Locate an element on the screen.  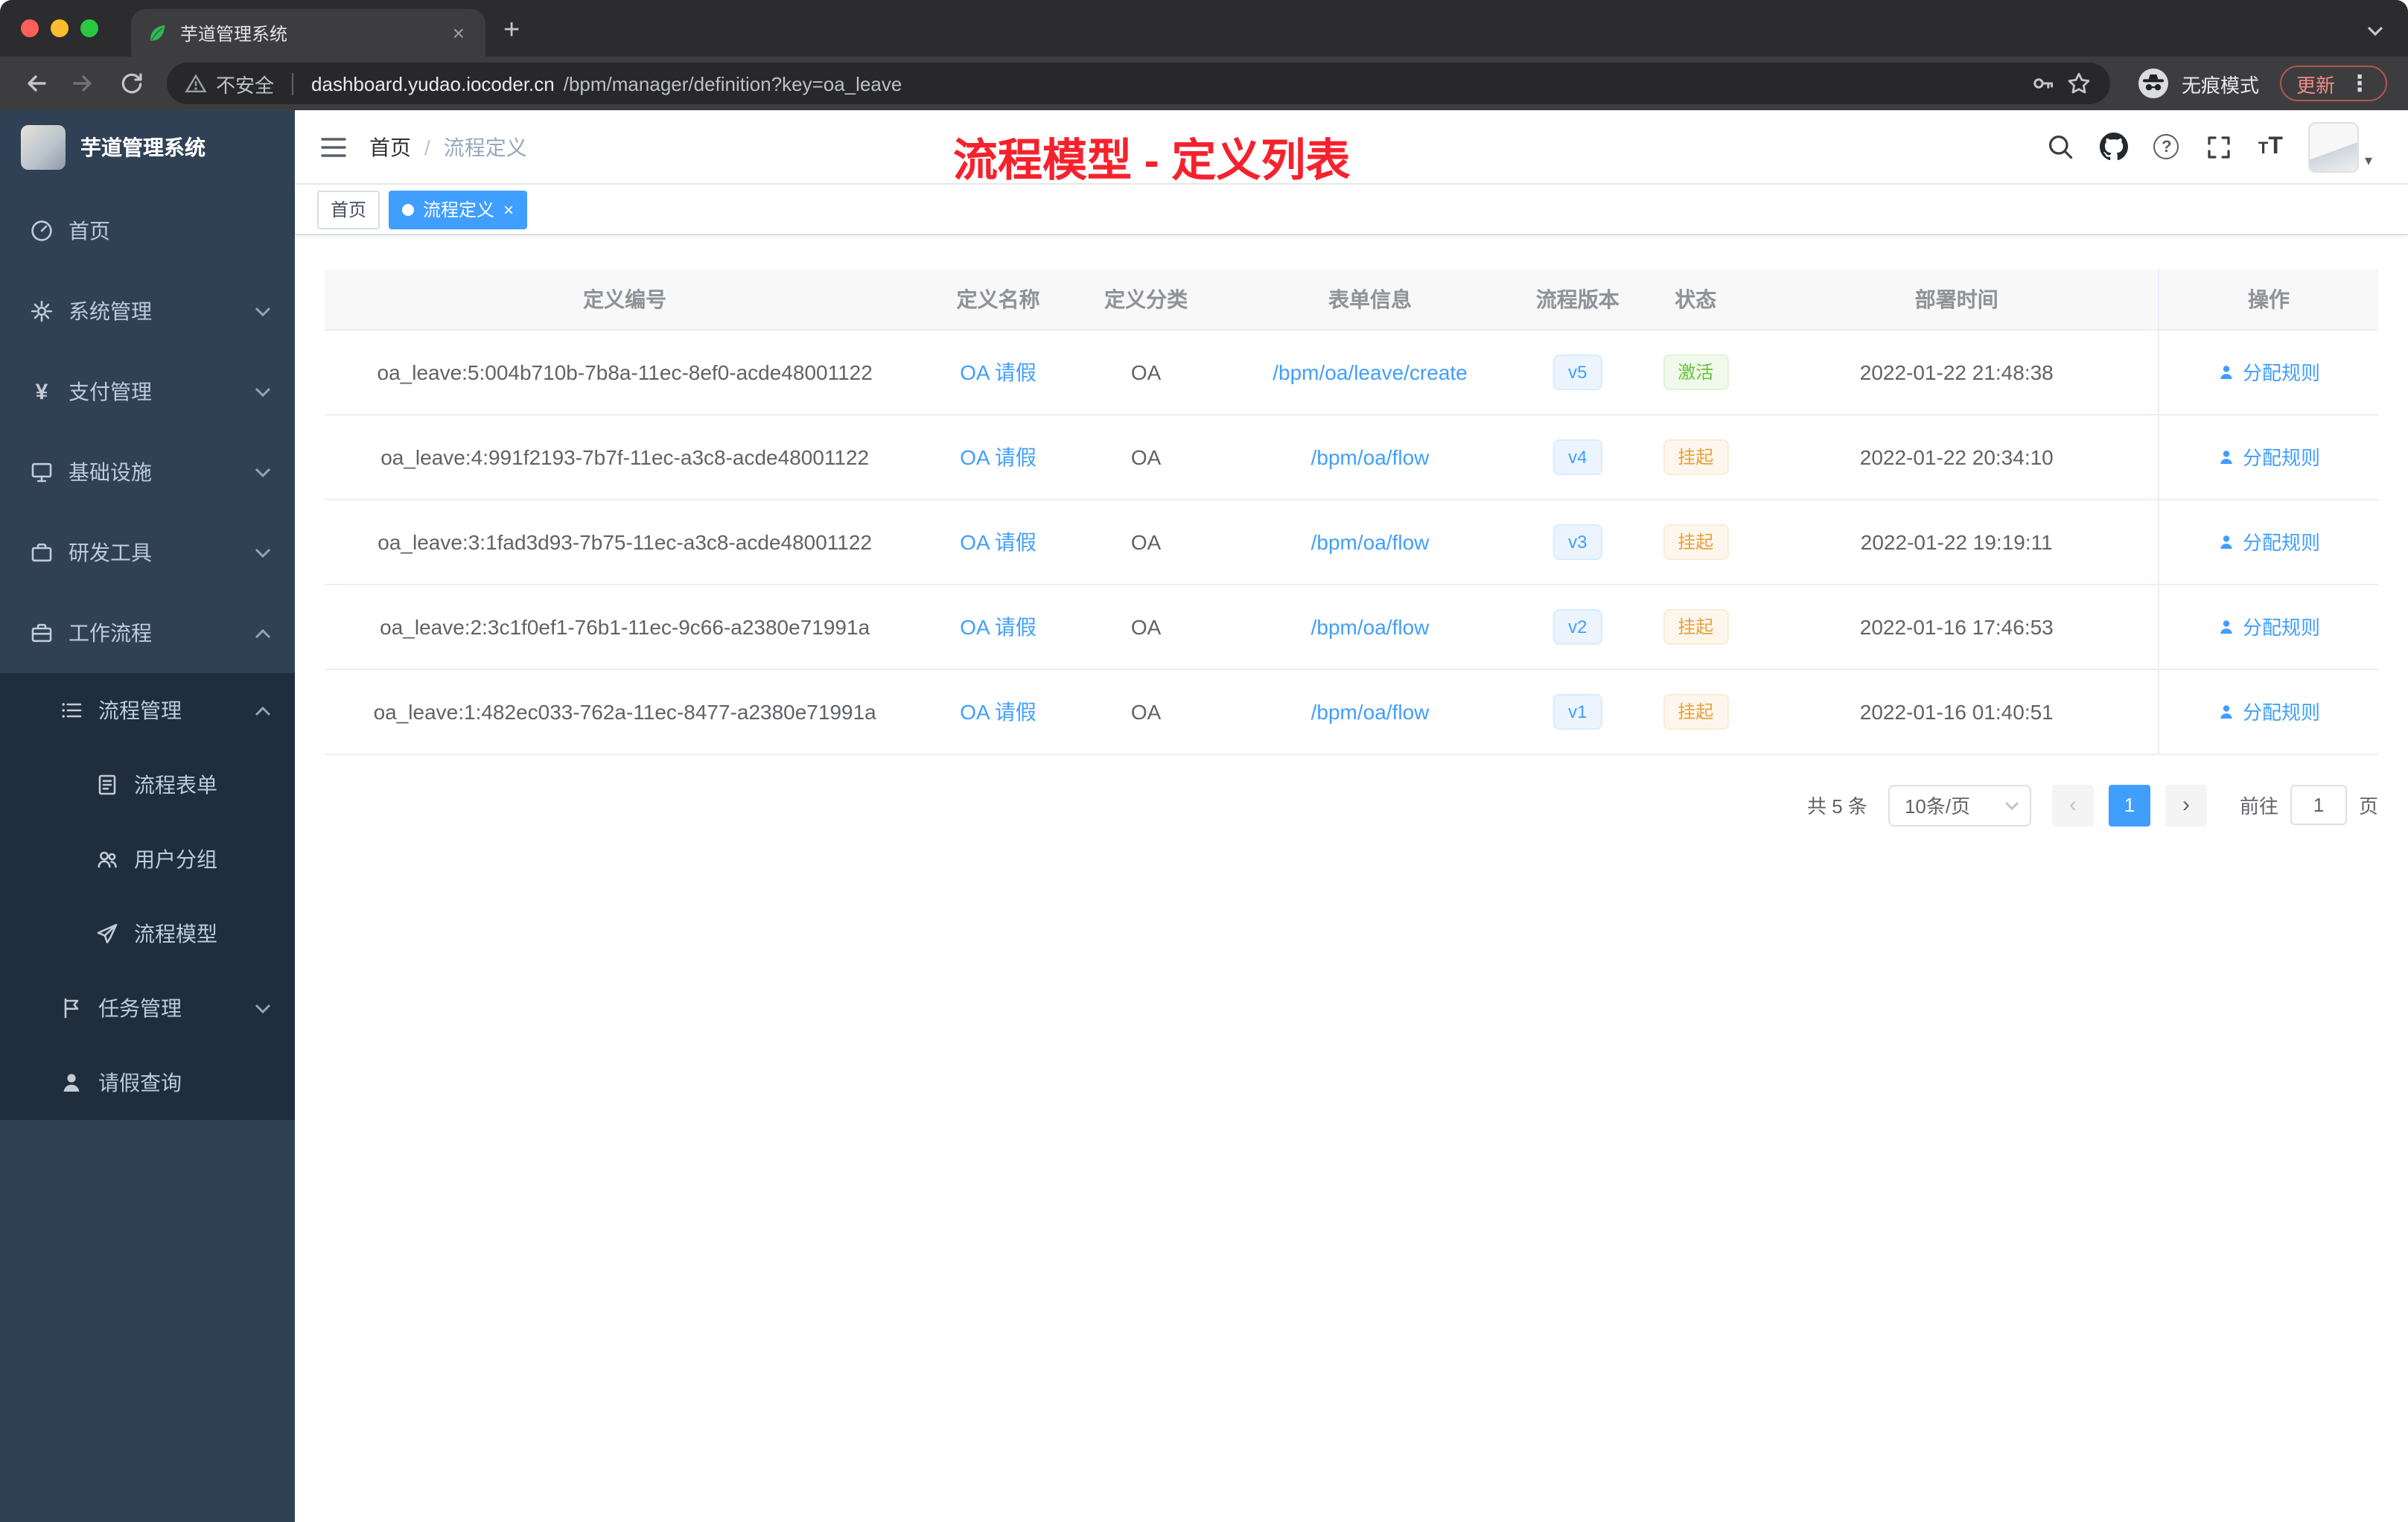
sidebar-item-system: 系统管理 is located at coordinates (147, 311).